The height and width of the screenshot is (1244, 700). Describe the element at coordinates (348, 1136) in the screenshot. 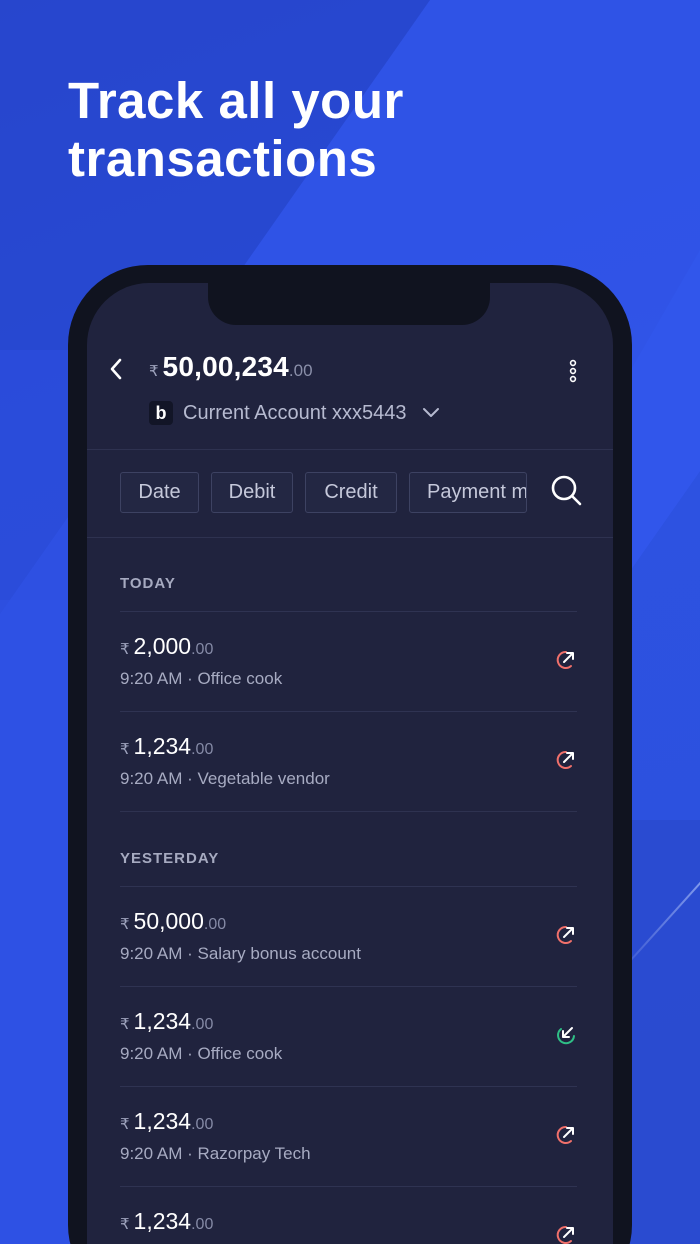

I see `transaction-row: ₹1,234.00 9:20 AM · Razorpay Tech` at that location.